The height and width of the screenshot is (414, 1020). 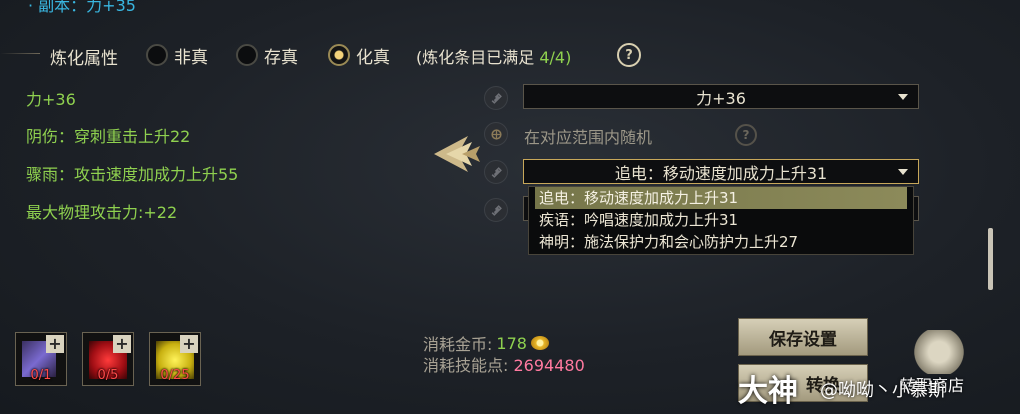 I want to click on dropdown-option-2: 疾语：吟唱速度加成力上升31, so click(x=721, y=220).